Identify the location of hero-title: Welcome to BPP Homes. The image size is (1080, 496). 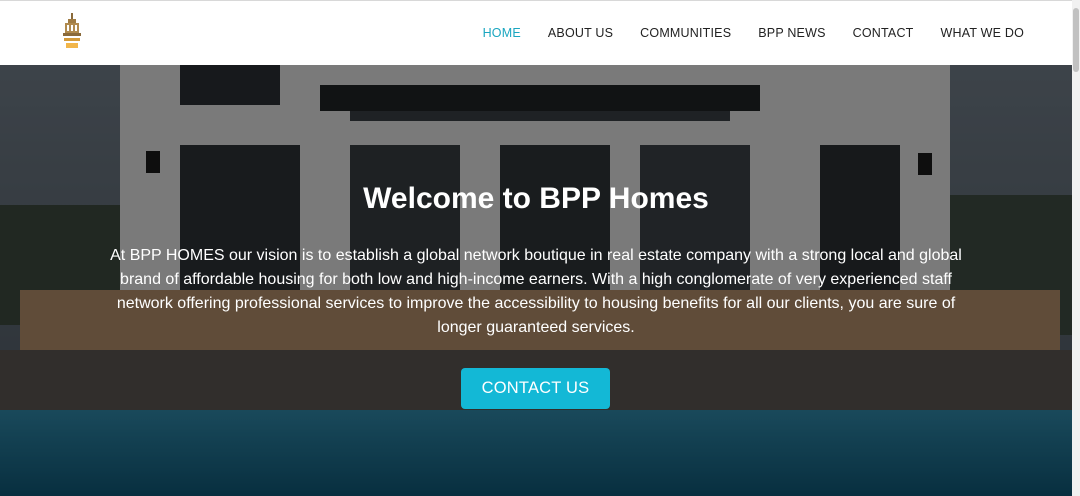
(536, 198).